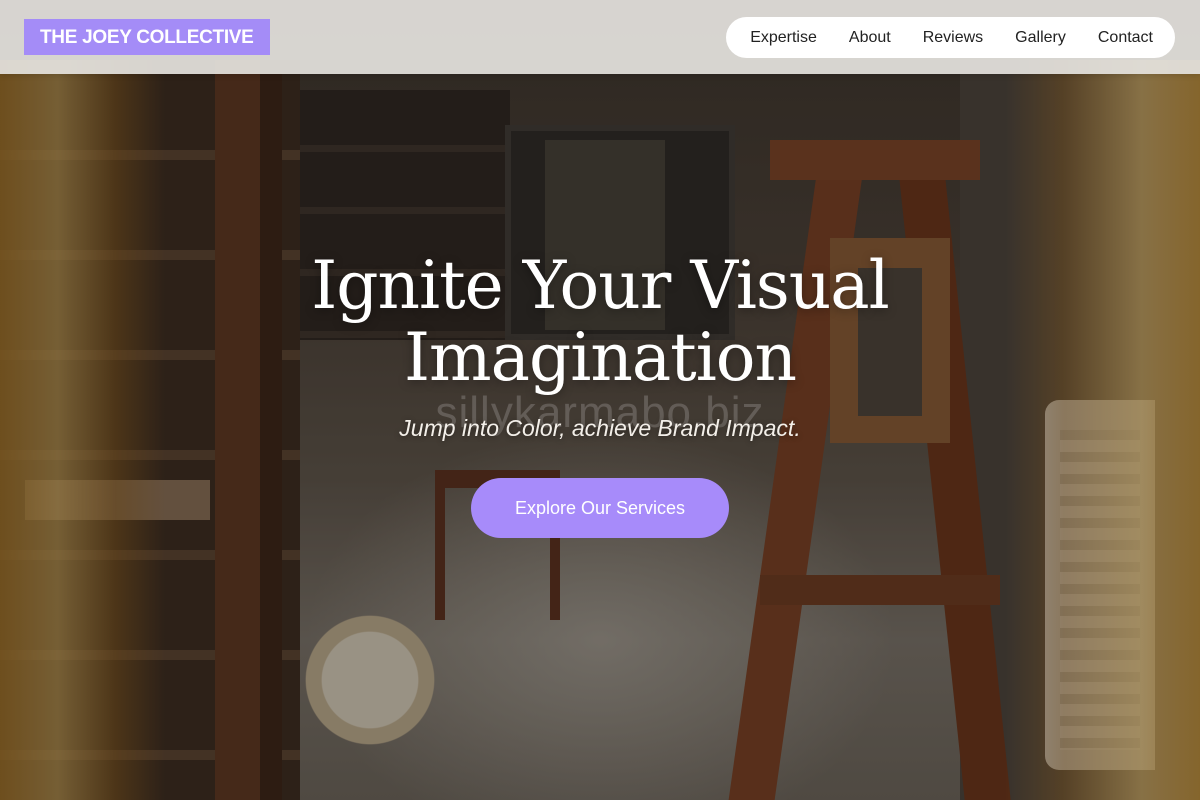 The width and height of the screenshot is (1200, 800). I want to click on nav-item-expertise: Expertise, so click(791, 37).